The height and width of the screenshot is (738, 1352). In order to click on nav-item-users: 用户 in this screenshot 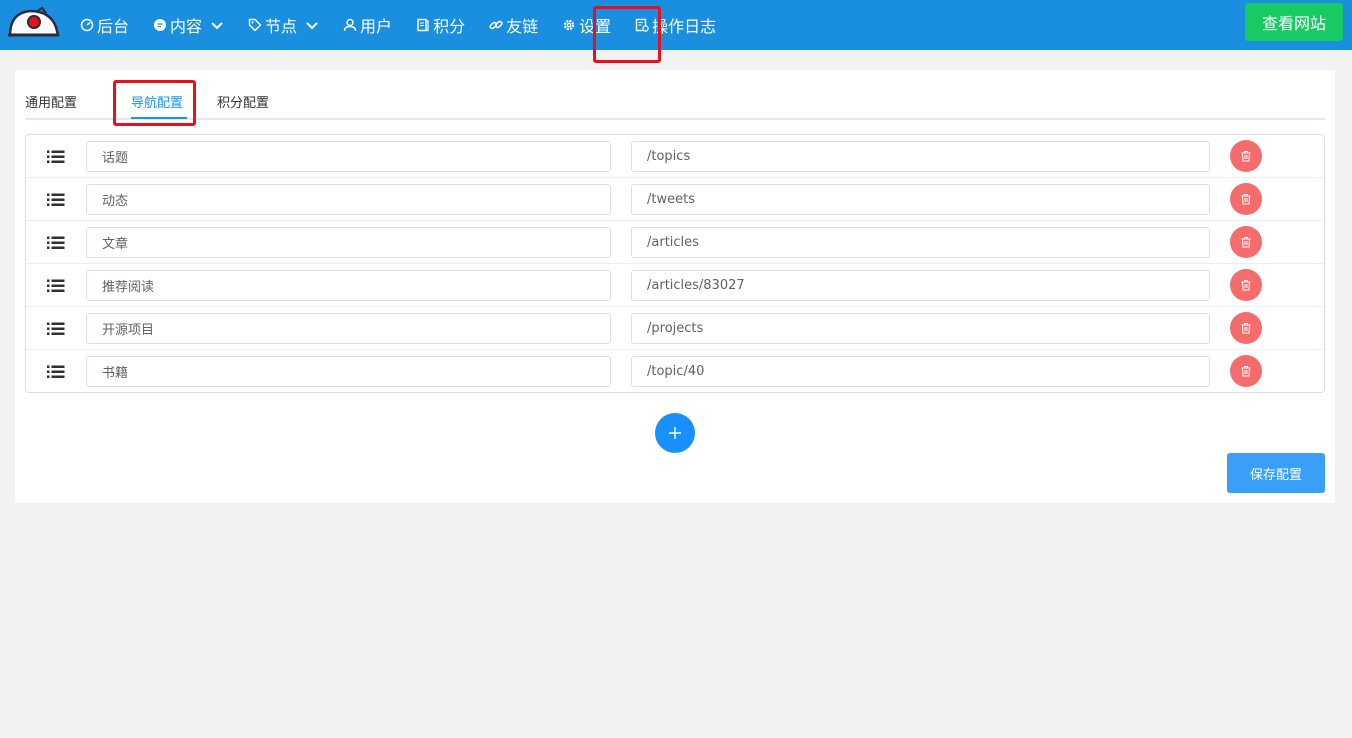, I will do `click(373, 25)`.